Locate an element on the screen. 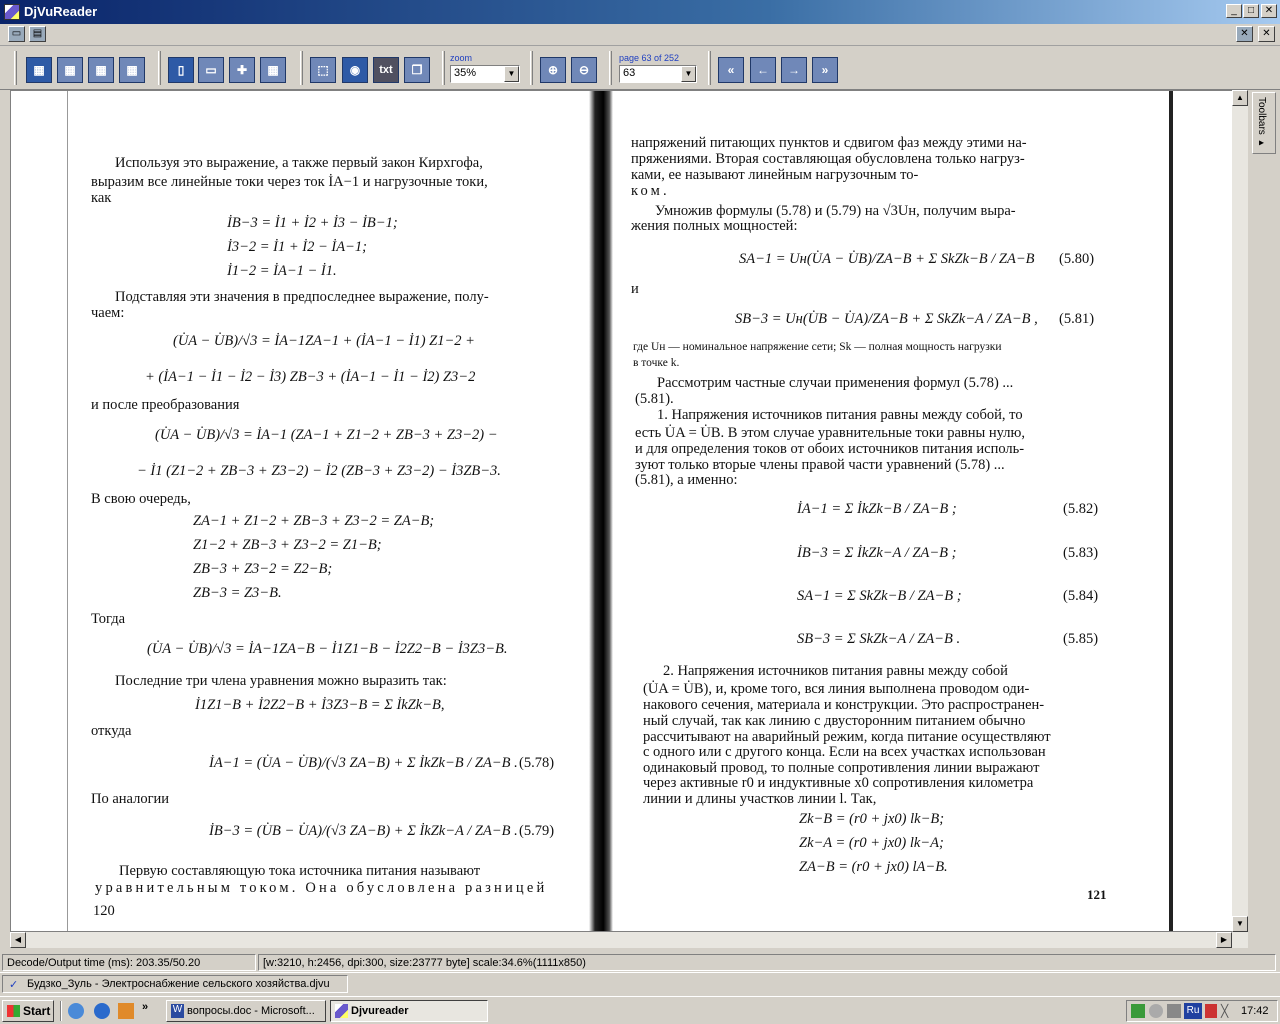 The width and height of the screenshot is (1280, 1024). equation-number: (5.78) is located at coordinates (537, 763).